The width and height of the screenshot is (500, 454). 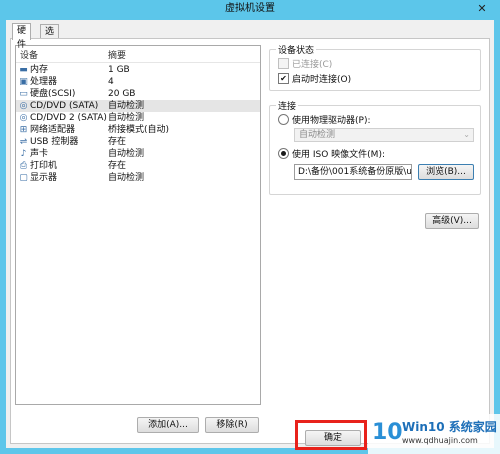 I want to click on device-name: 打印机, so click(x=44, y=166).